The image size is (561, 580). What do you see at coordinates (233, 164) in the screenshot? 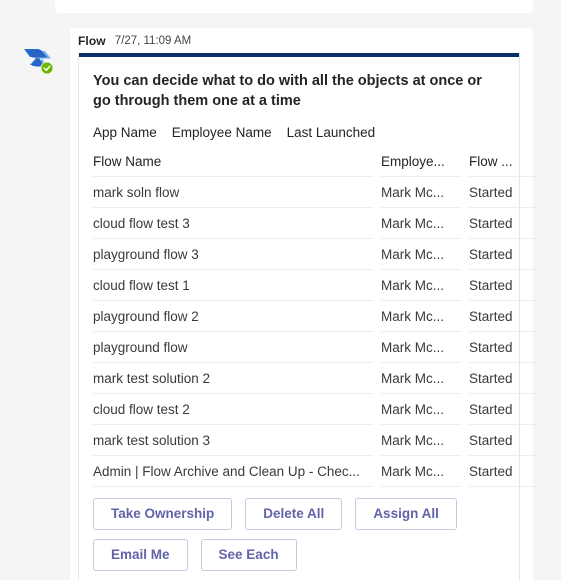
I see `column-header-flow-name: Flow Name` at bounding box center [233, 164].